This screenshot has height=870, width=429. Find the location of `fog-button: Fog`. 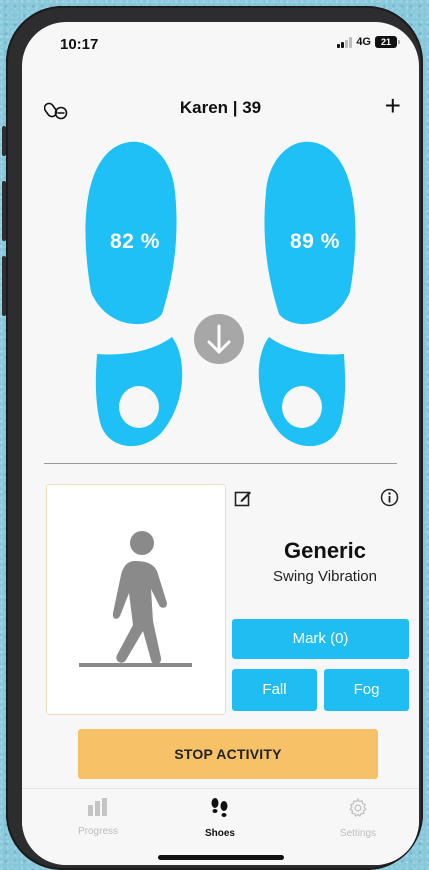

fog-button: Fog is located at coordinates (366, 690).